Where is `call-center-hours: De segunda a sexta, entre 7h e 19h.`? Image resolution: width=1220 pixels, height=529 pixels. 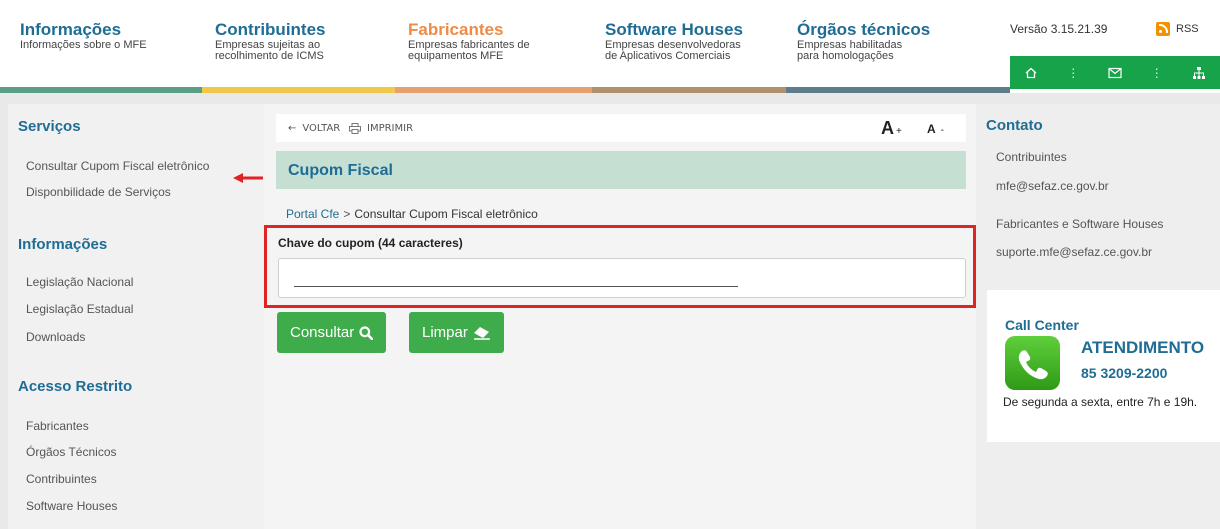
call-center-hours: De segunda a sexta, entre 7h e 19h. is located at coordinates (1100, 402).